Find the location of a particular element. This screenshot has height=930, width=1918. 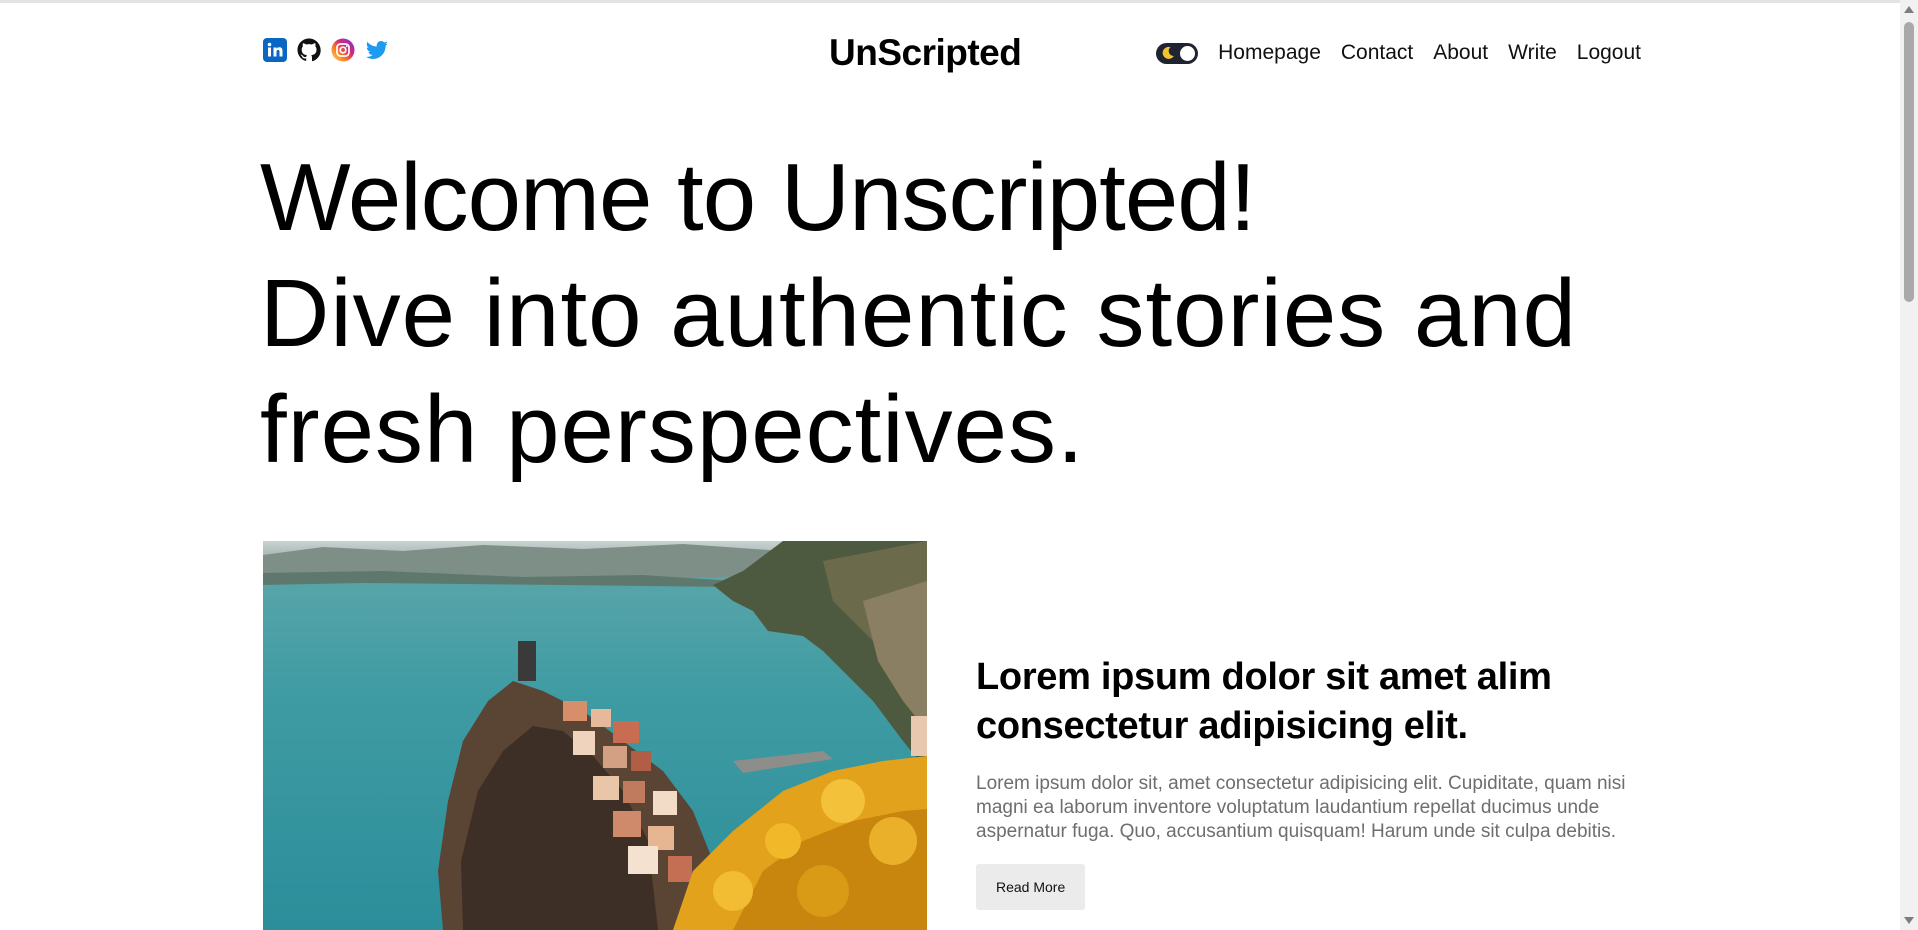

scroll-thumb is located at coordinates (1909, 162).